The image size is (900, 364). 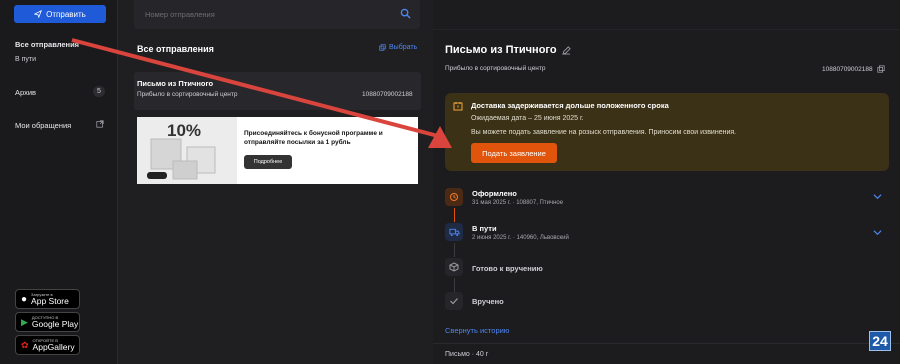 I want to click on apple-icon: ●, so click(x=24, y=299).